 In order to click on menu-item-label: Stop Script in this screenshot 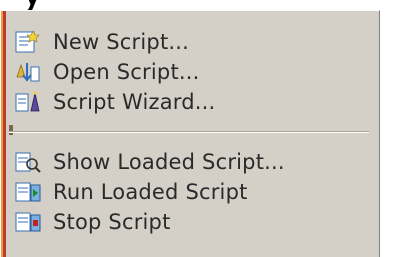, I will do `click(112, 222)`.